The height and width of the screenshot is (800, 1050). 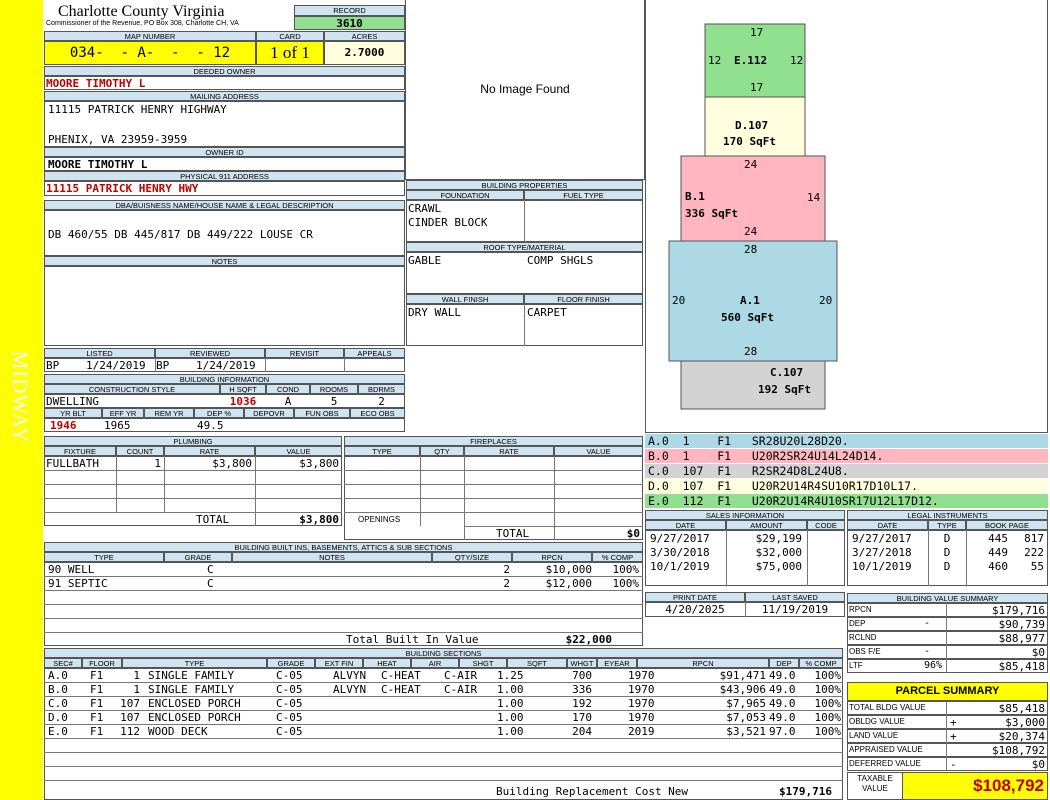 What do you see at coordinates (747, 317) in the screenshot?
I see `sketch-a-sqft: 560 SqFt` at bounding box center [747, 317].